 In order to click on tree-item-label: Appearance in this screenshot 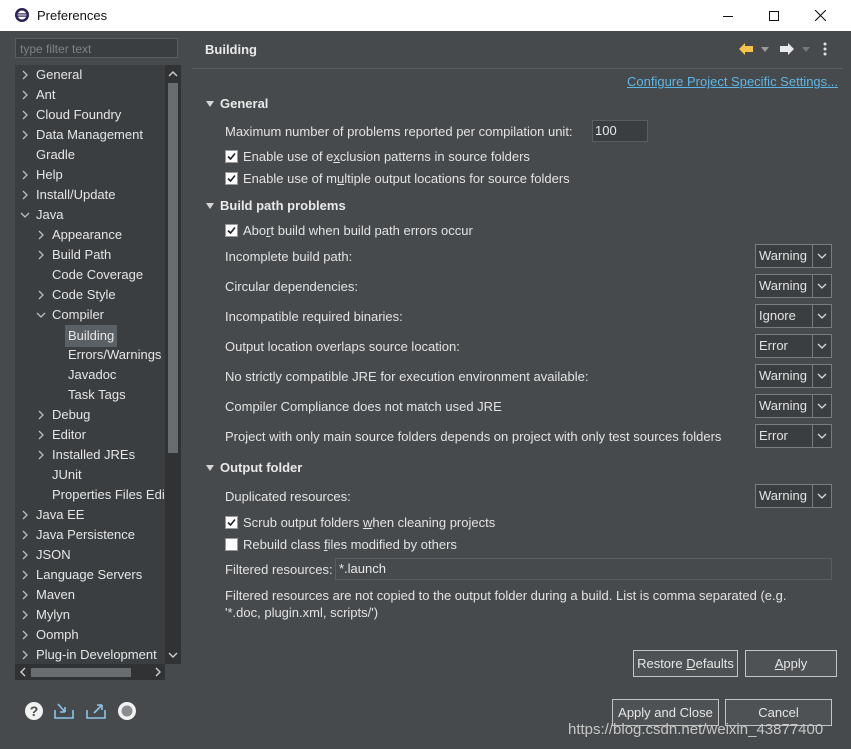, I will do `click(87, 234)`.